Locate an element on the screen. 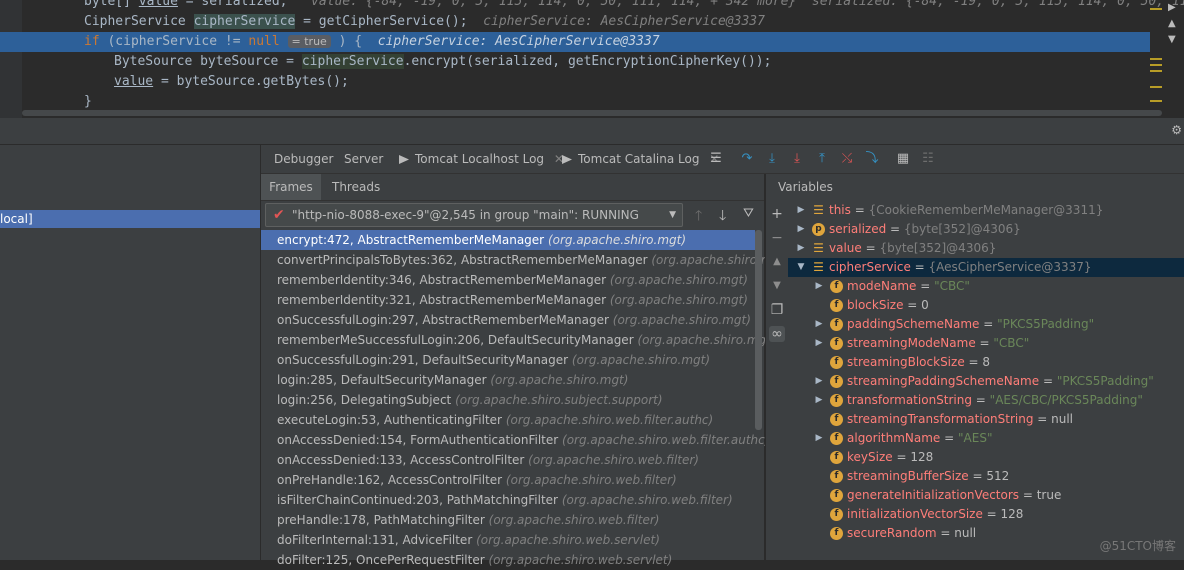 The width and height of the screenshot is (1184, 570). tab-tomcat-localhost-log: Tomcat Localhost Log ✕ is located at coordinates (481, 159).